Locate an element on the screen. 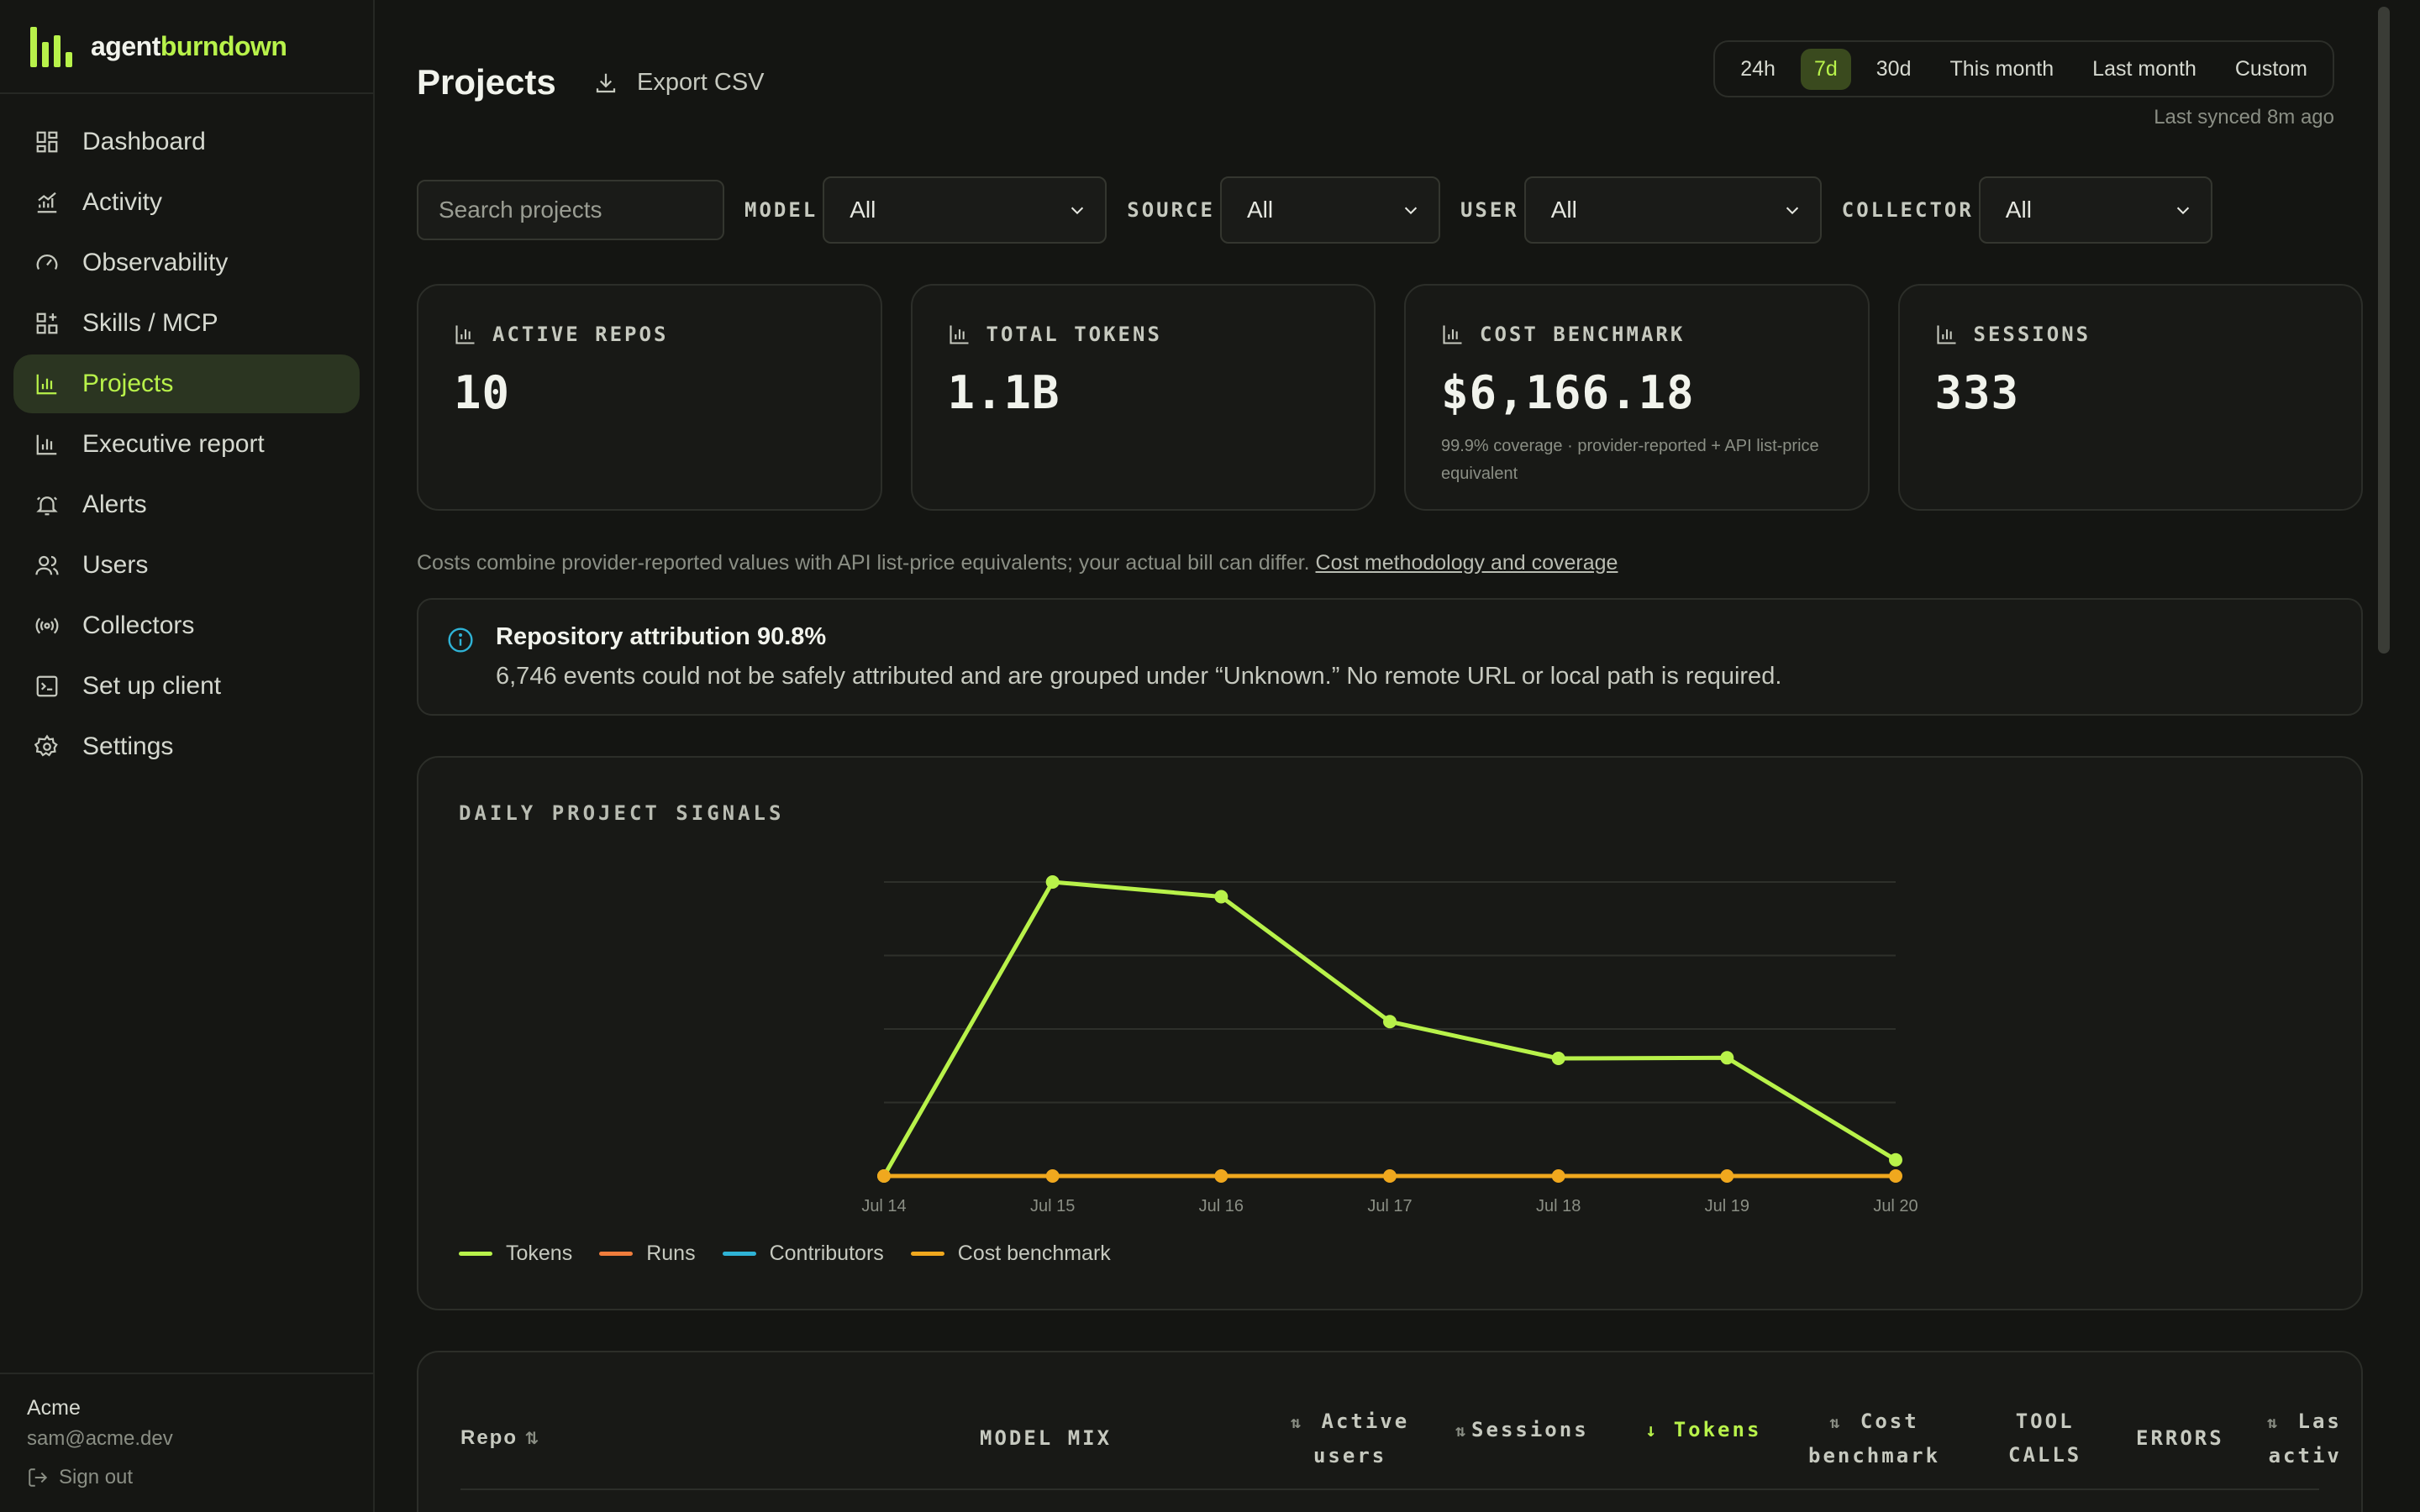 This screenshot has height=1512, width=2420. bar-chart-icon is located at coordinates (1452, 334).